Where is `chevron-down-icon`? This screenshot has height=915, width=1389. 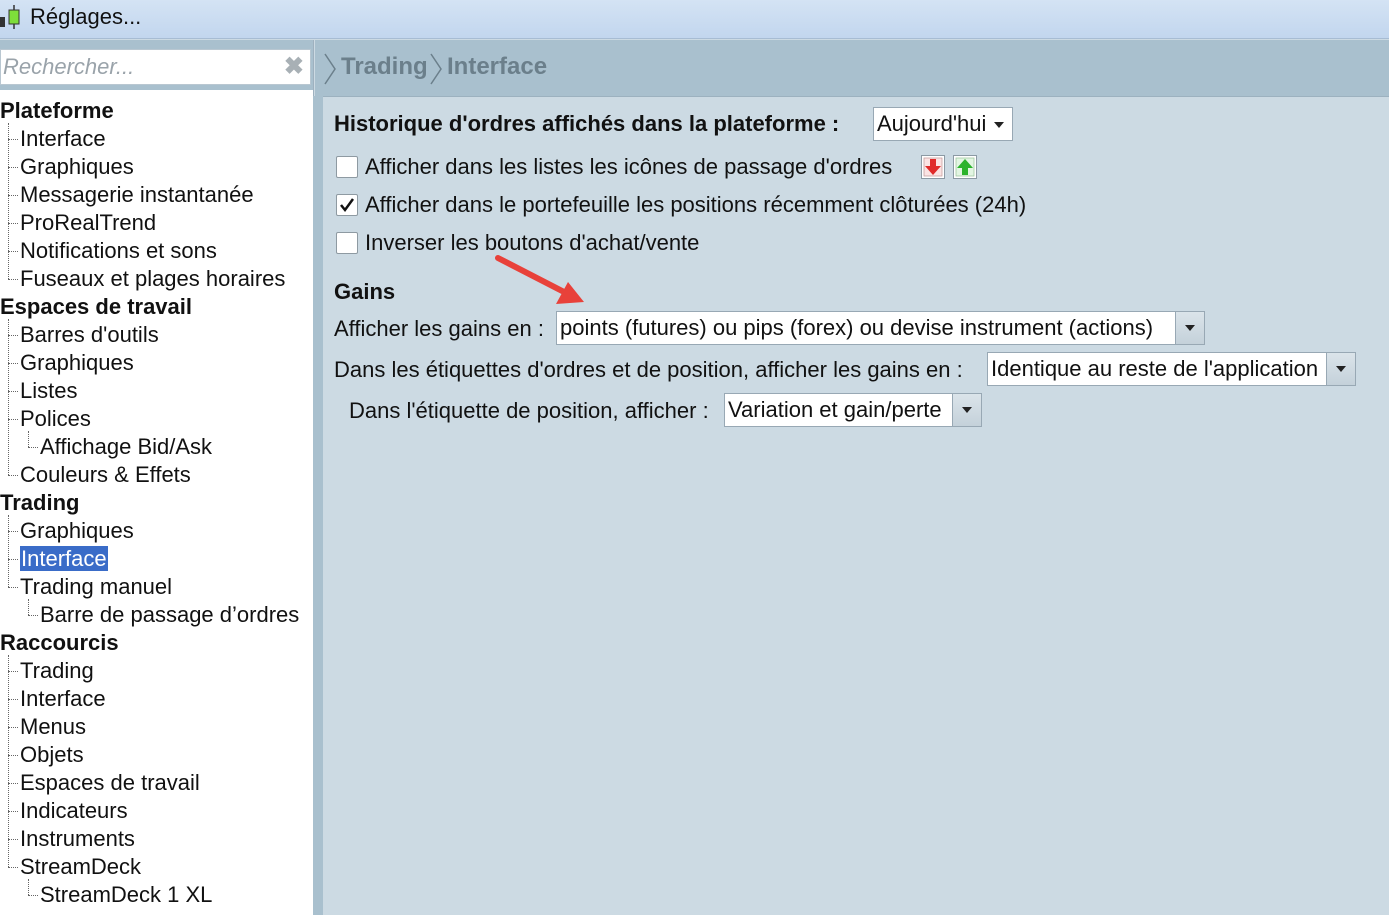 chevron-down-icon is located at coordinates (999, 125).